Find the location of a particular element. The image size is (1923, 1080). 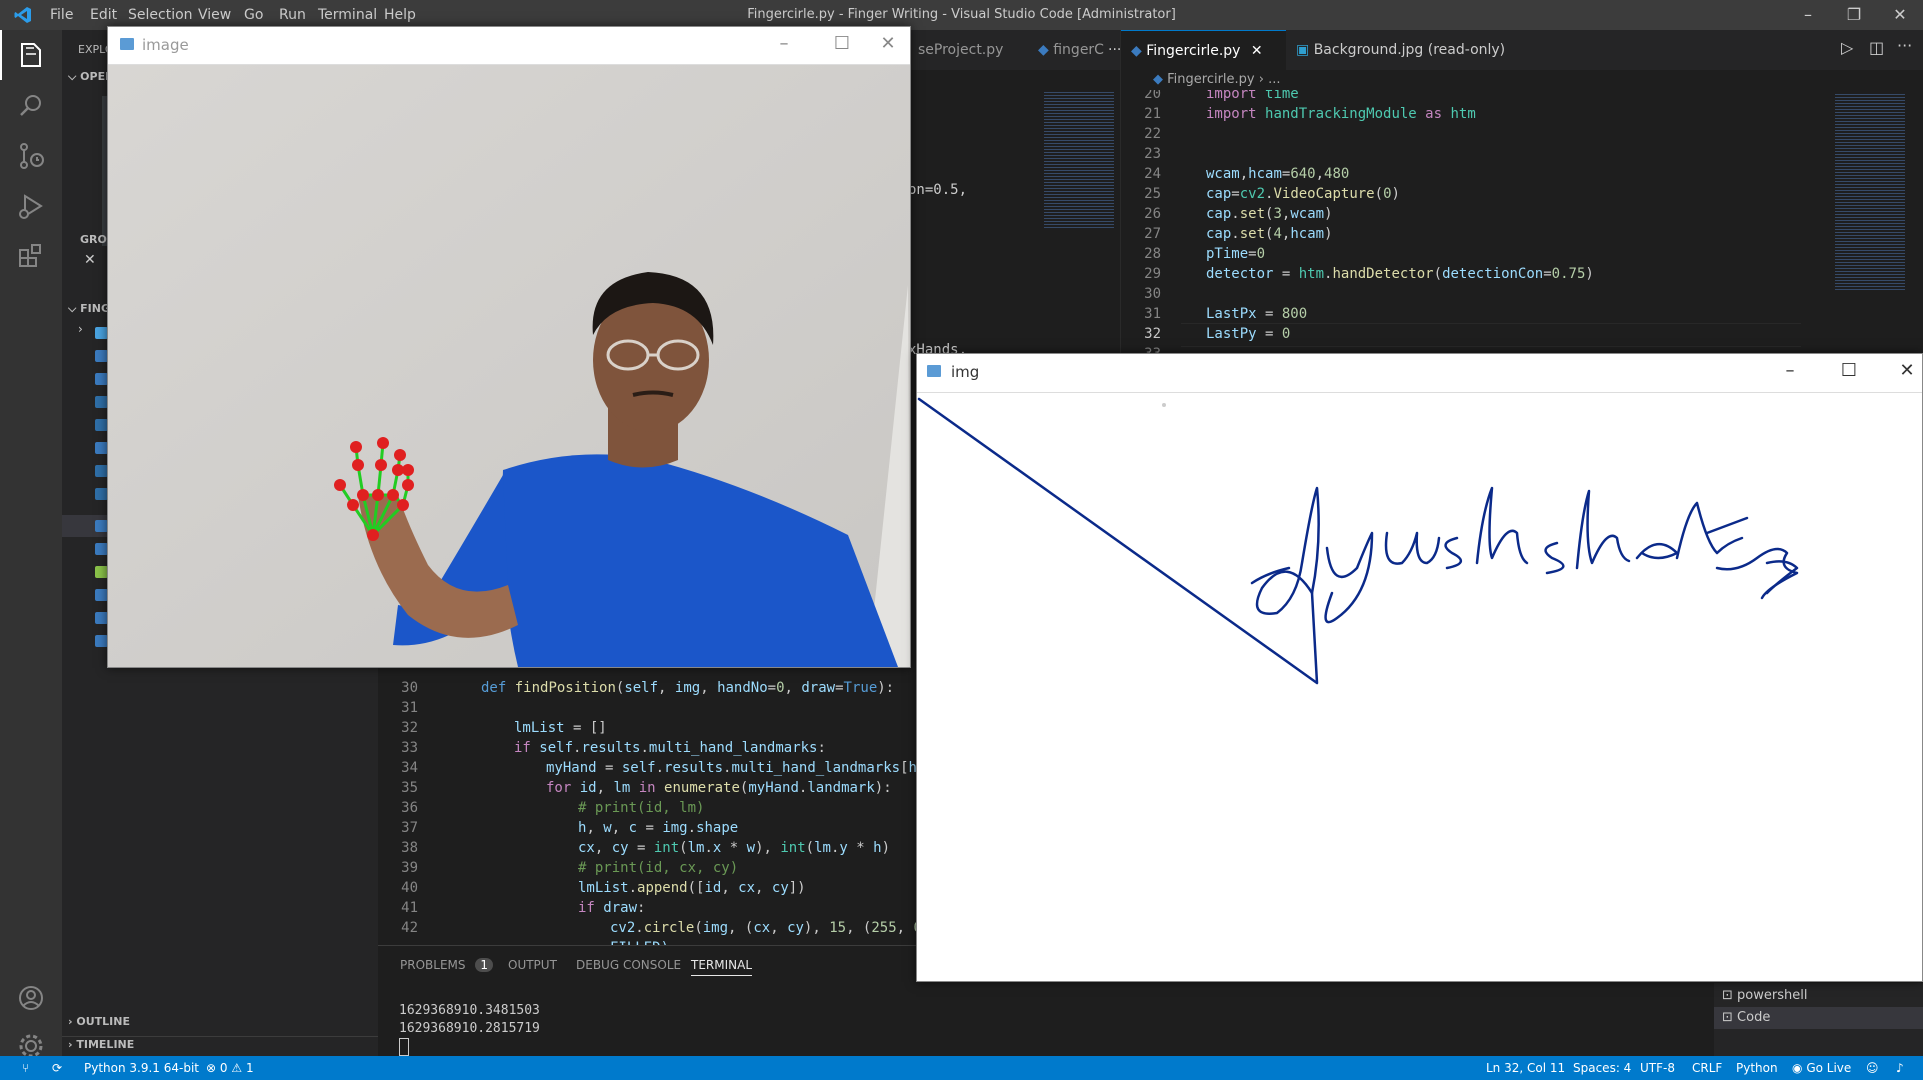

indentation: Spaces: 4 is located at coordinates (1602, 1068).